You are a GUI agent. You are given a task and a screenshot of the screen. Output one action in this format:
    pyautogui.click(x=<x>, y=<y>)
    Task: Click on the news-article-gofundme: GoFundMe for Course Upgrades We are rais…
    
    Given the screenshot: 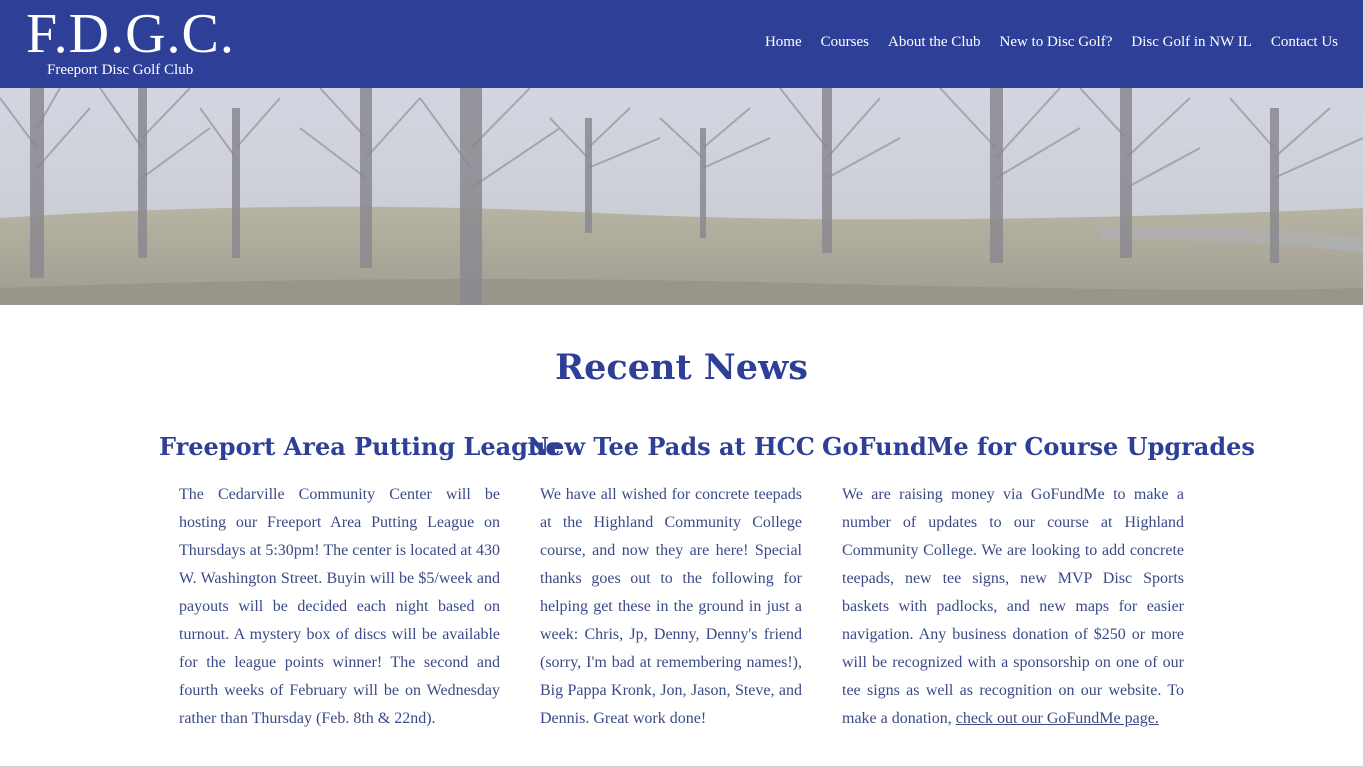 What is the action you would take?
    pyautogui.click(x=1038, y=581)
    